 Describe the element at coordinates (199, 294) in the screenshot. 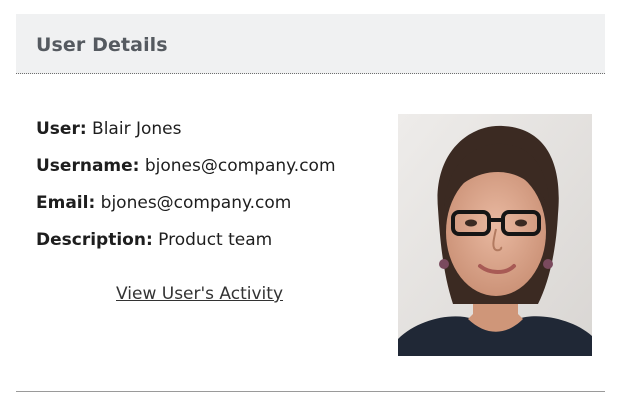

I see `view-user-activity-link: View User's Activity` at that location.